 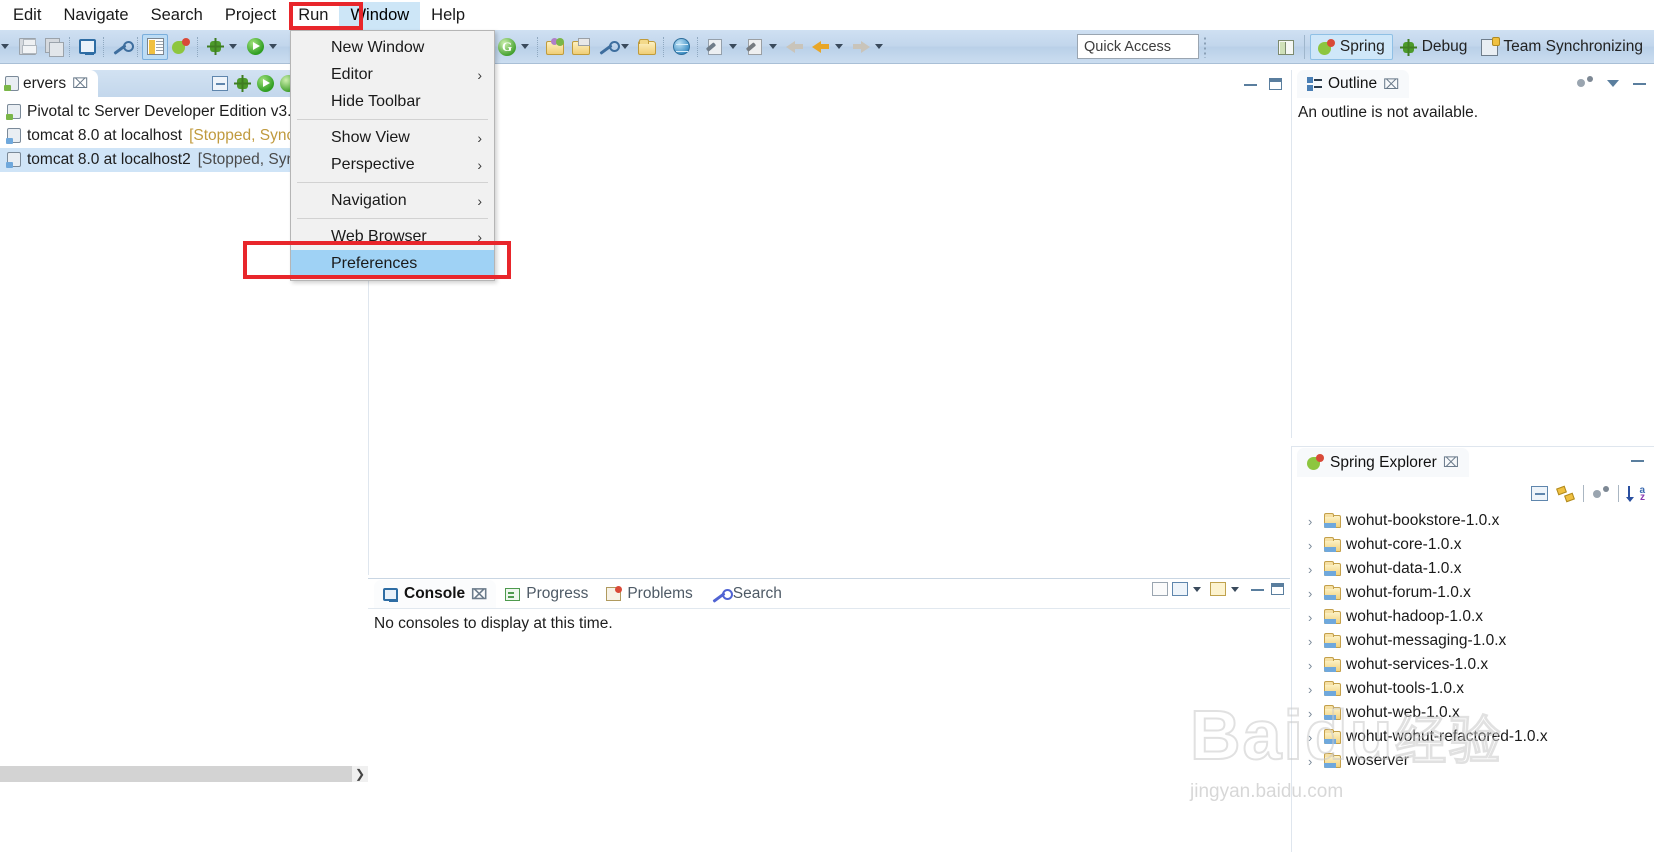 What do you see at coordinates (95, 16) in the screenshot?
I see `menu-item-navigate: Navigate` at bounding box center [95, 16].